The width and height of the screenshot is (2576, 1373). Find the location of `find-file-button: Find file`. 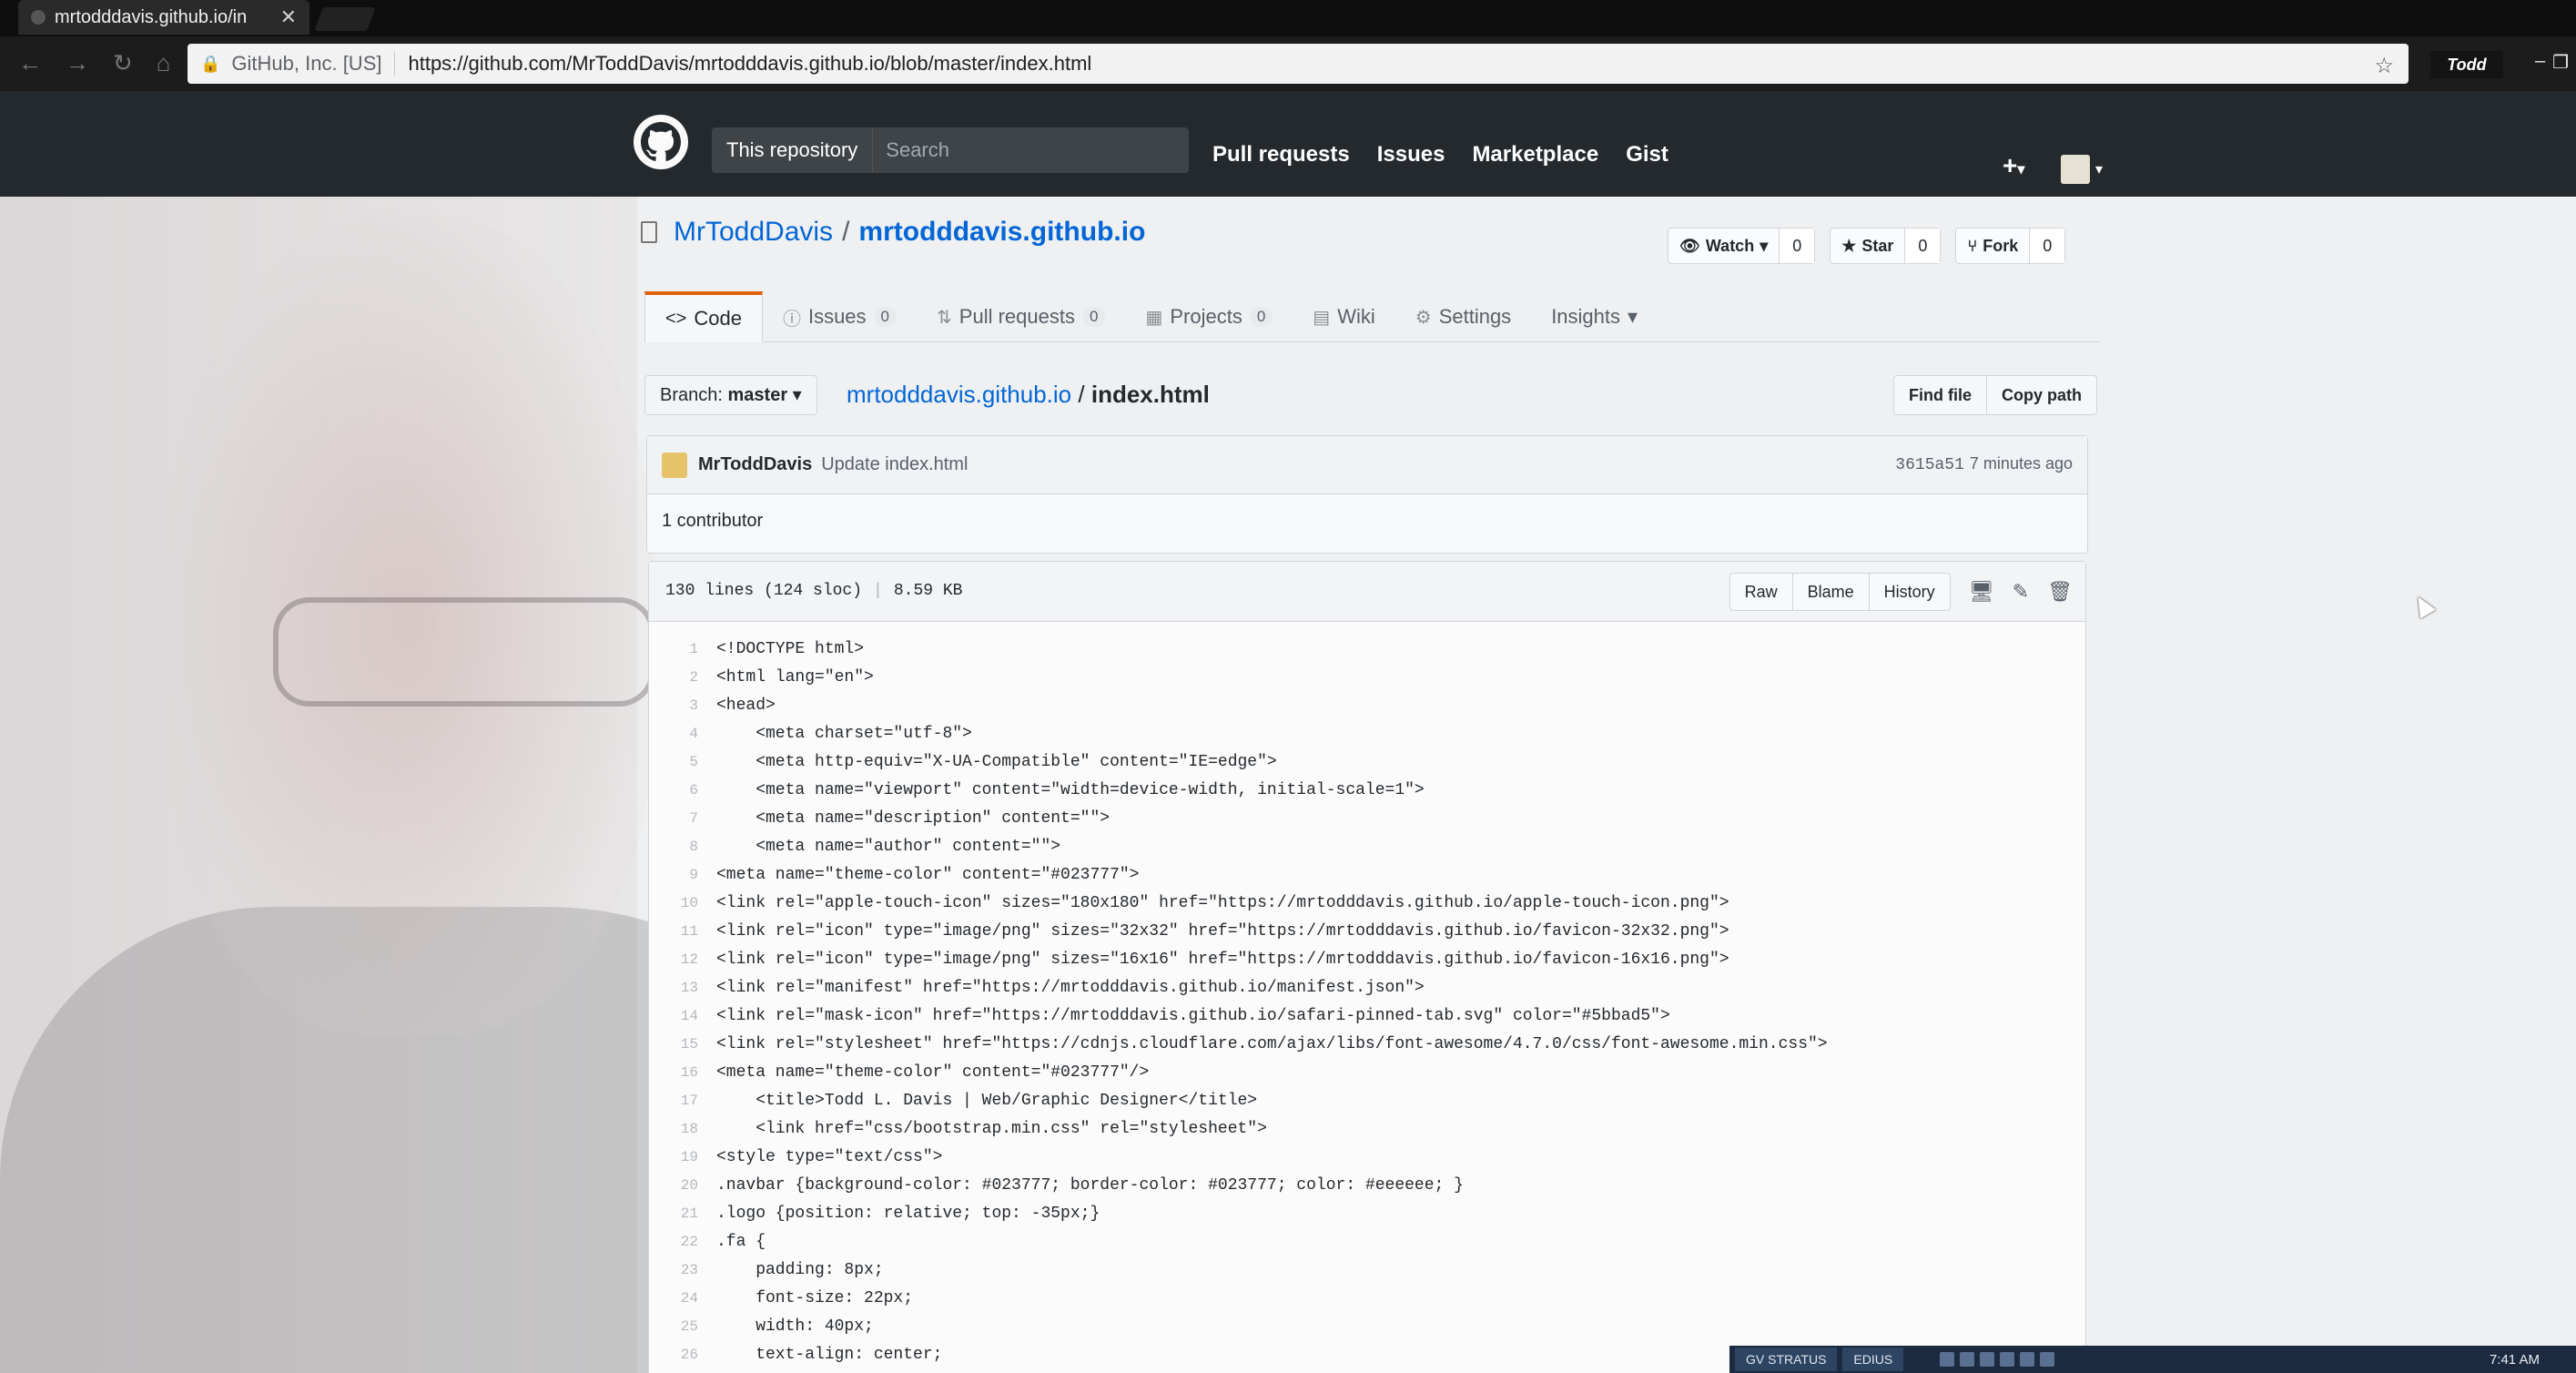

find-file-button: Find file is located at coordinates (1940, 395).